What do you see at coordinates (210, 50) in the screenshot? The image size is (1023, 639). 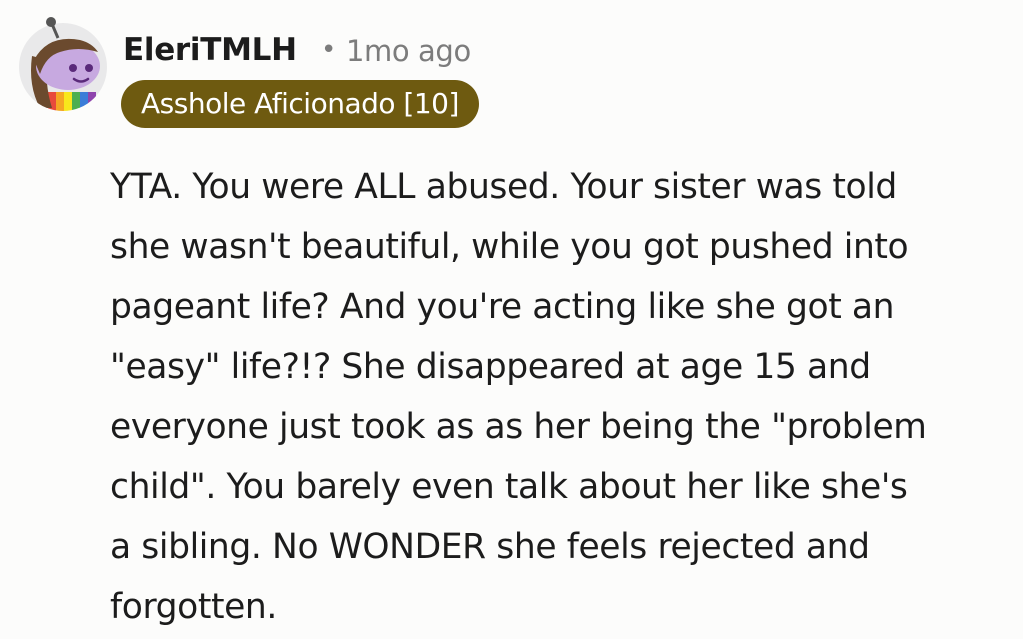 I see `author-username: EleriTMLH` at bounding box center [210, 50].